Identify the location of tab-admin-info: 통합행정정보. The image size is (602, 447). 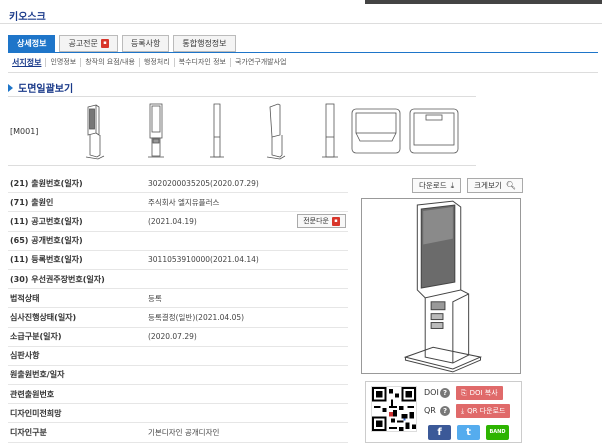
(204, 43).